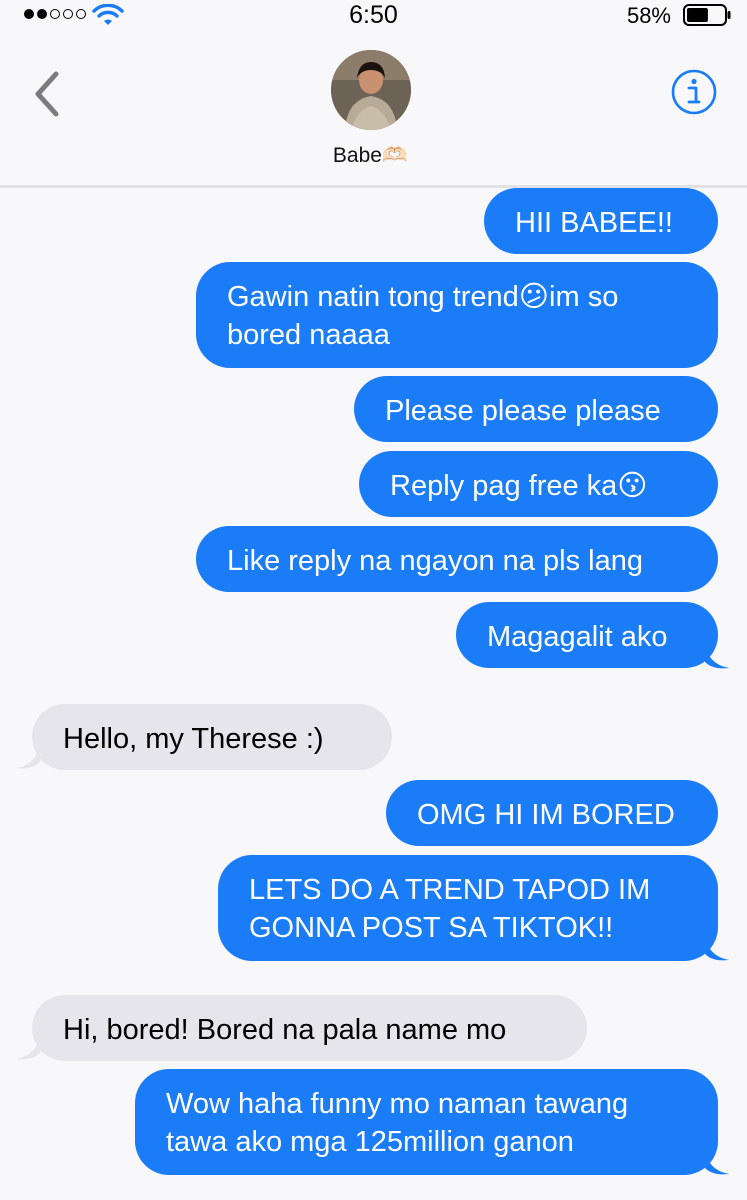 The height and width of the screenshot is (1200, 747). I want to click on message-bubble-outgoing: Gawin natin tong trend😕im so bored naaaa, so click(457, 315).